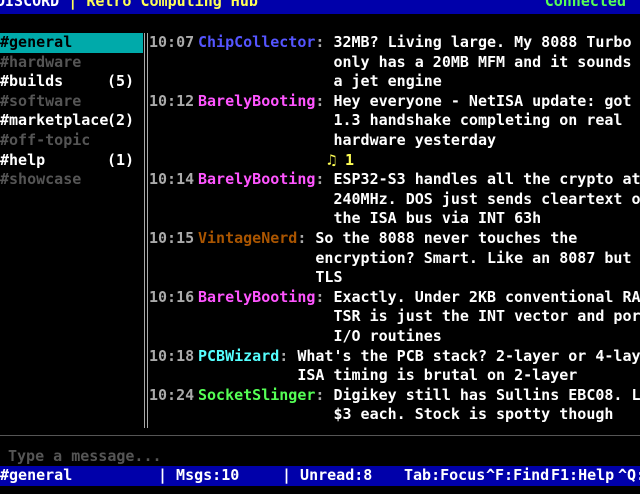 The height and width of the screenshot is (494, 640). Describe the element at coordinates (121, 81) in the screenshot. I see `unread-badge: (5)` at that location.